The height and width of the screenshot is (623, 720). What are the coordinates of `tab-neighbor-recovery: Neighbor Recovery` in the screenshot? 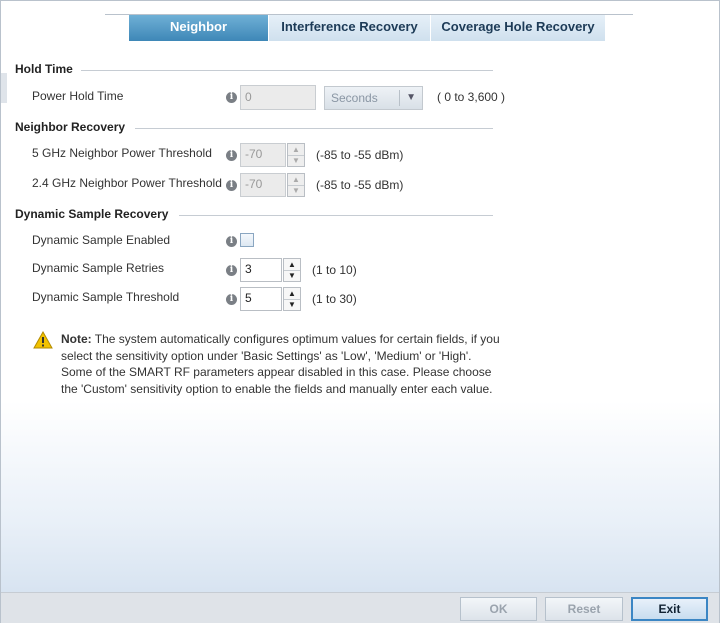 It's located at (199, 36).